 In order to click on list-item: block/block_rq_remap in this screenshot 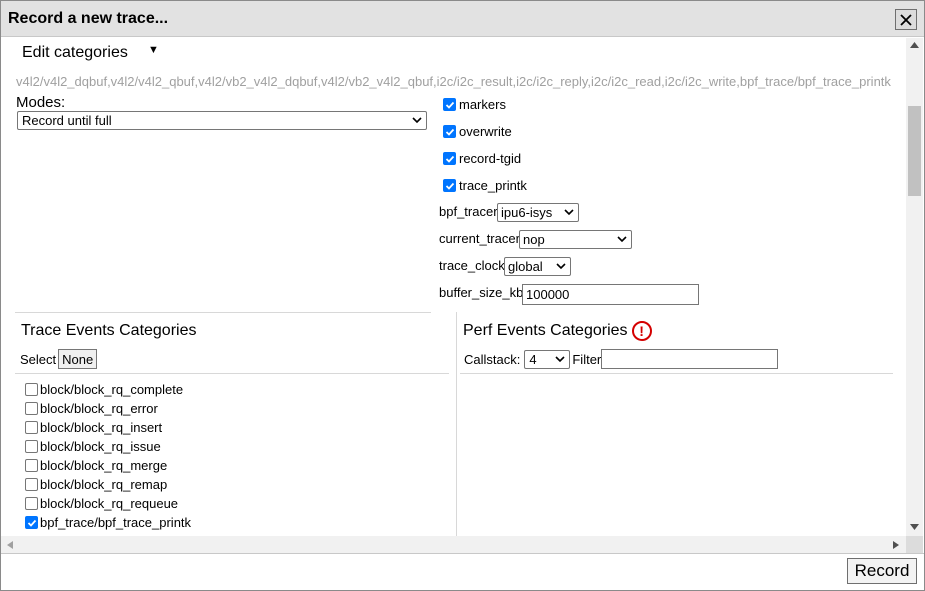, I will do `click(235, 484)`.